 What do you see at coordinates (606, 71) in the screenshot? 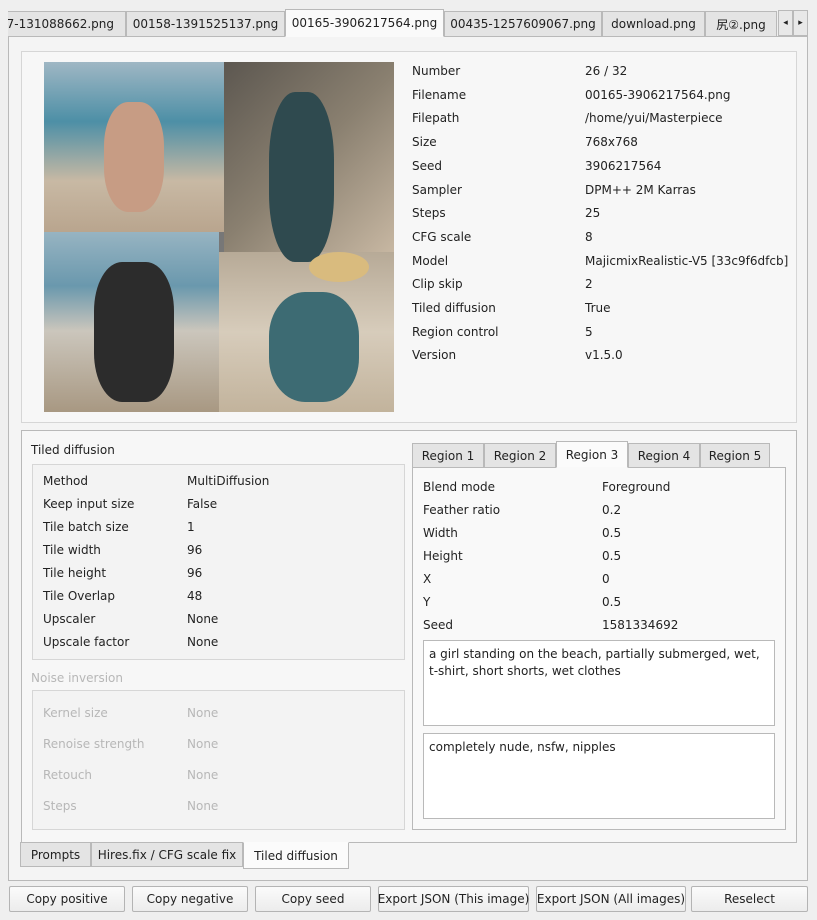
I see `info-value: 26 / 32` at bounding box center [606, 71].